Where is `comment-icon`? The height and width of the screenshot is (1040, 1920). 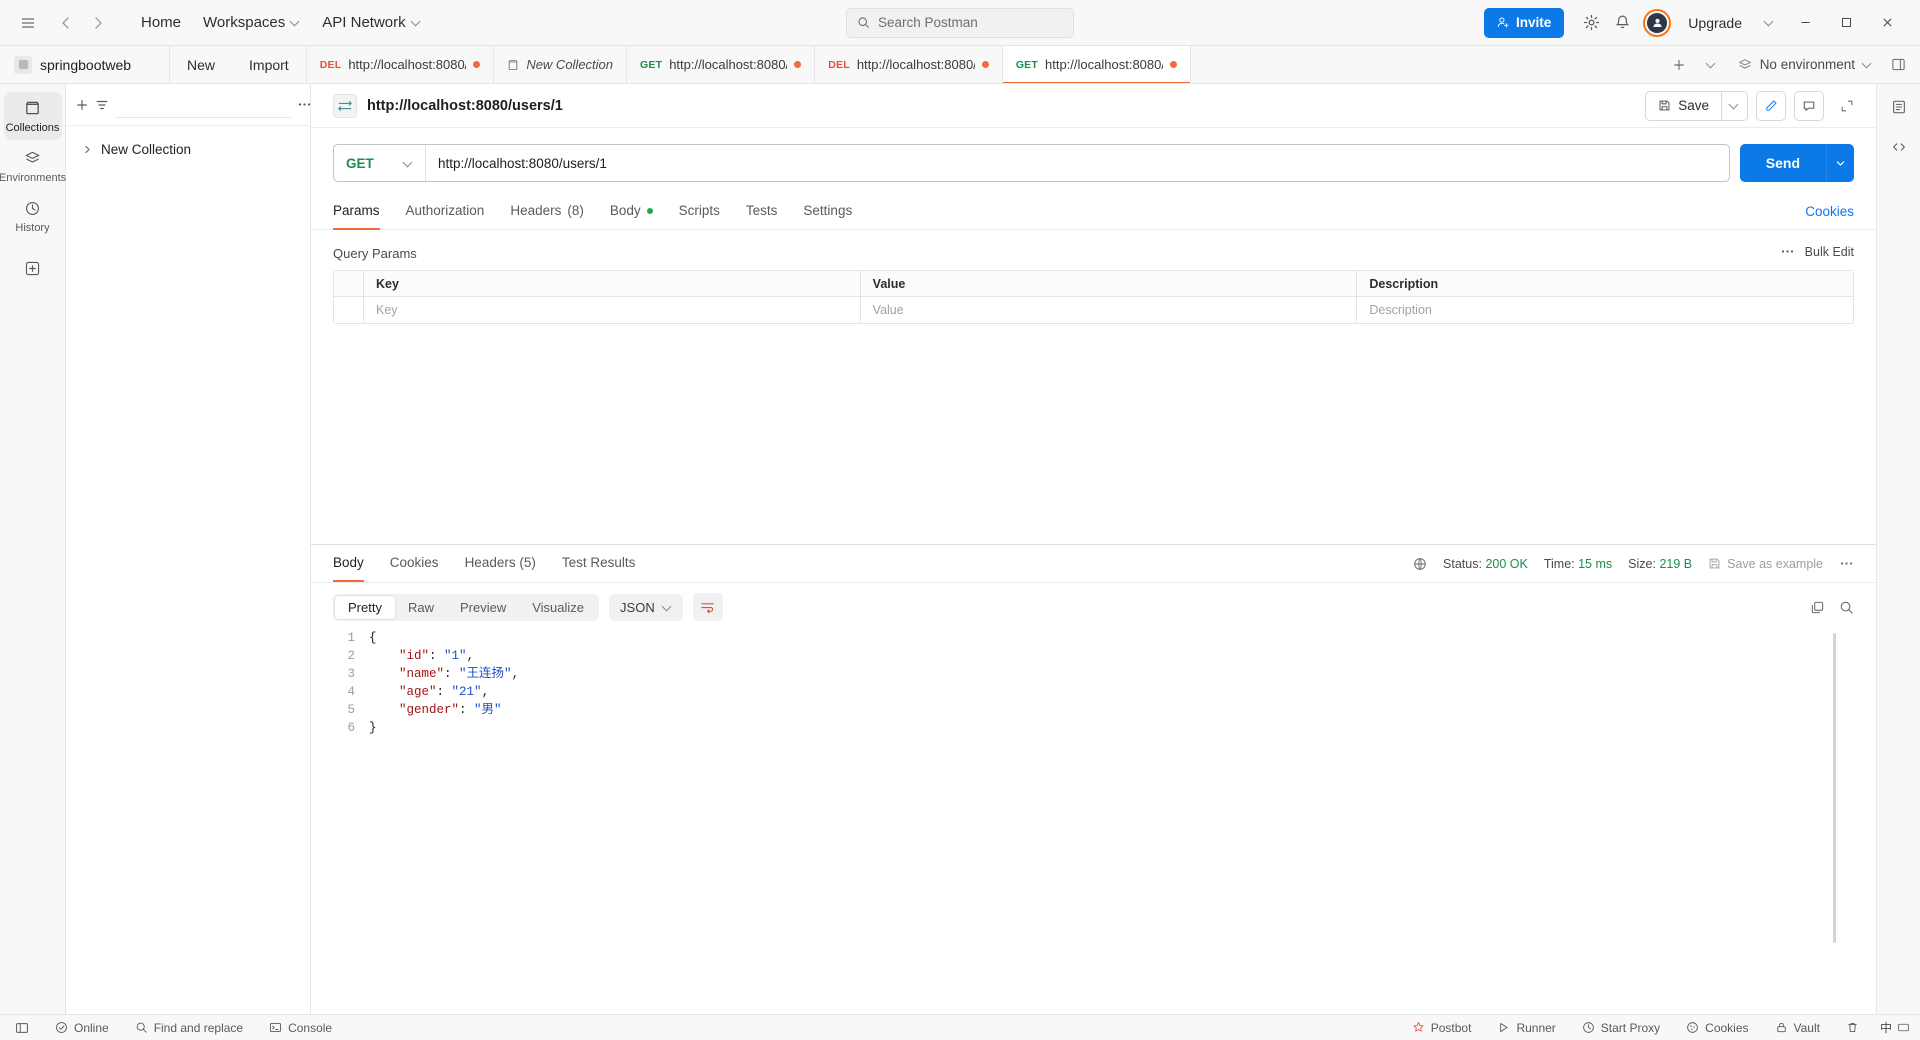
comment-icon is located at coordinates (1809, 105).